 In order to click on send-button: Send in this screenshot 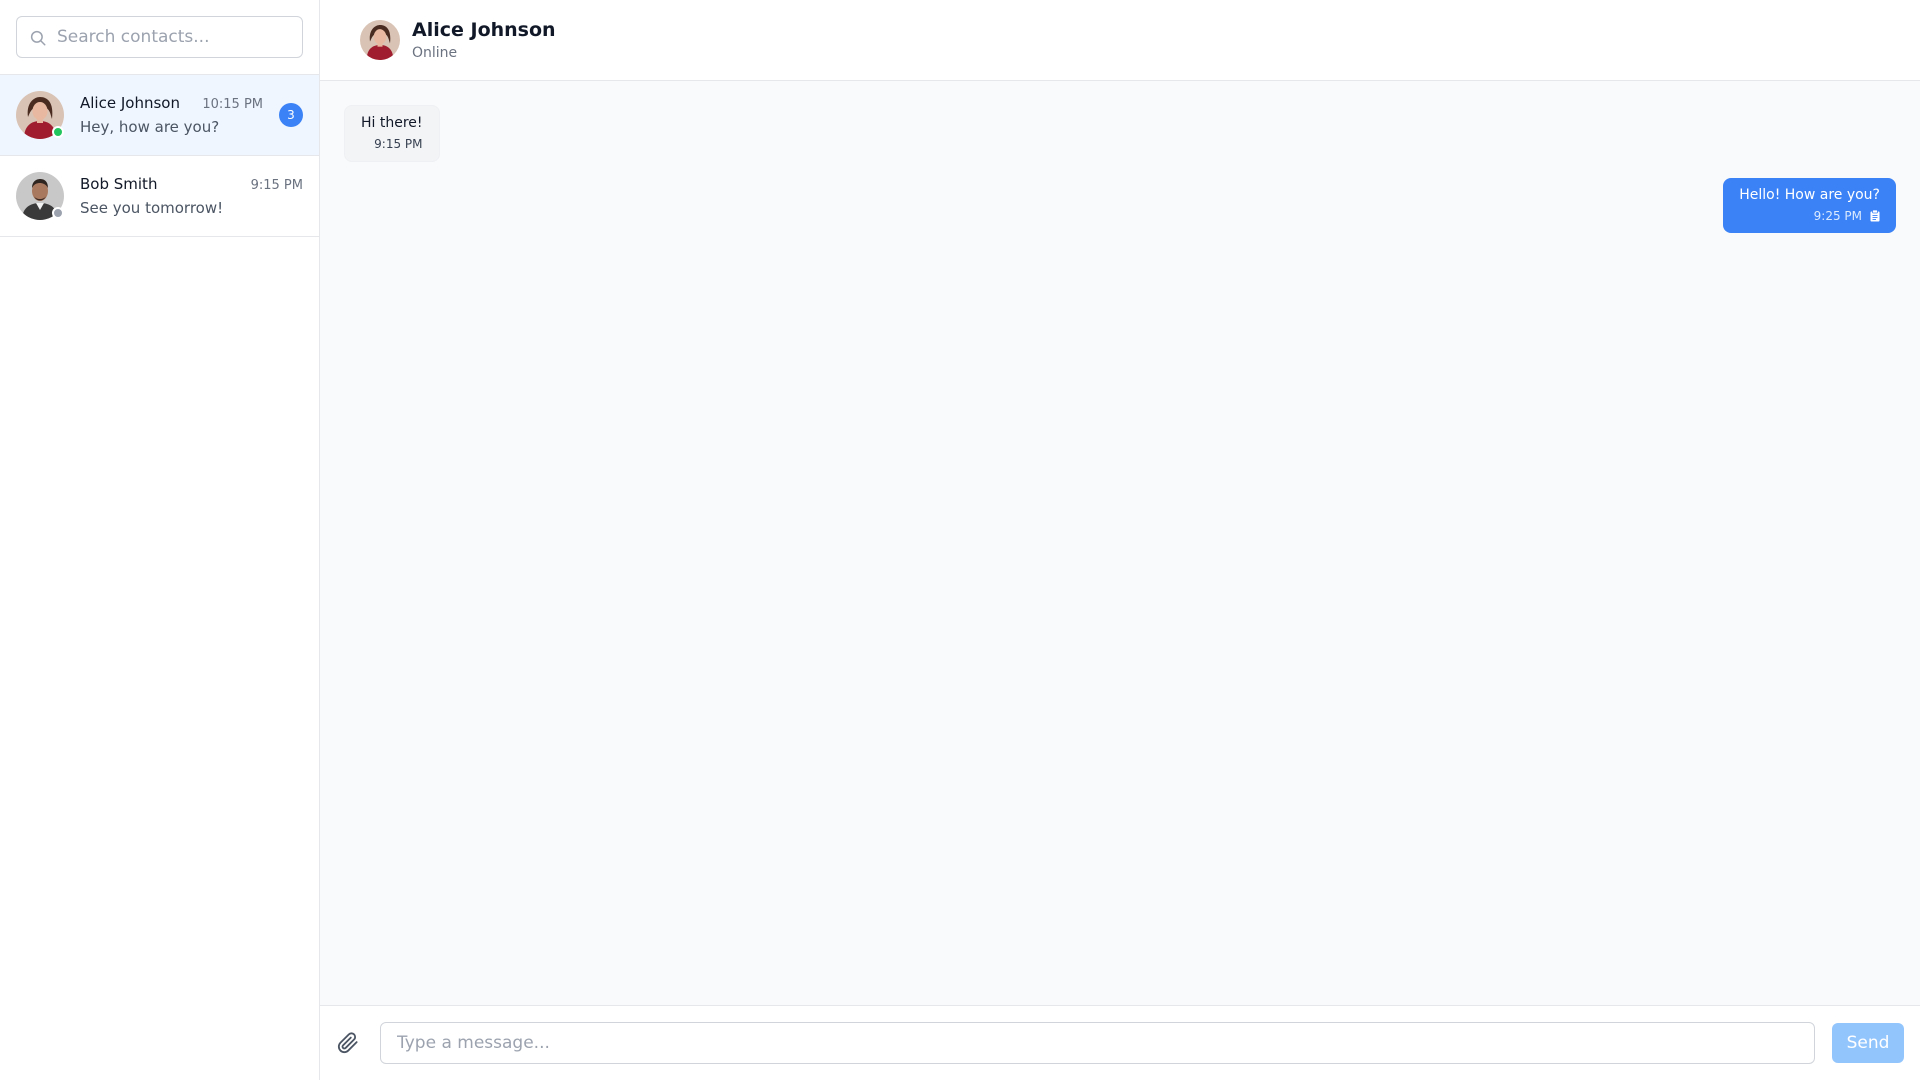, I will do `click(1868, 1043)`.